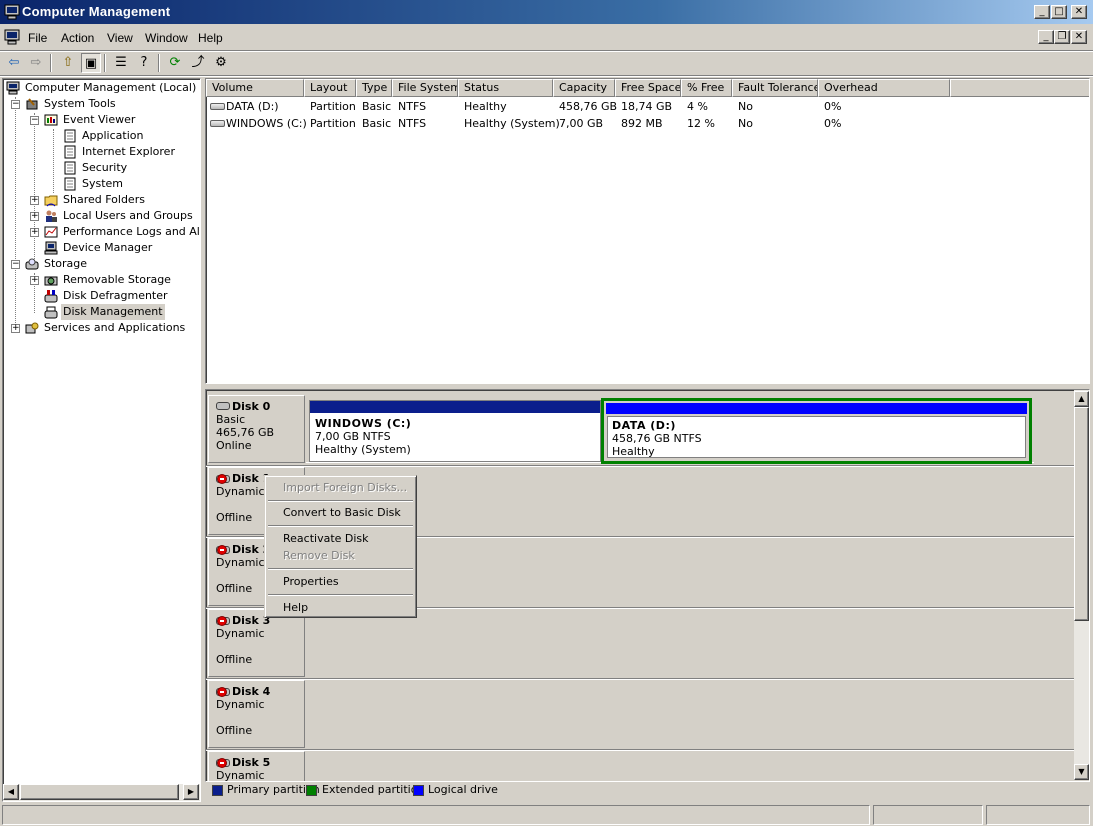 Image resolution: width=1093 pixels, height=826 pixels. What do you see at coordinates (319, 555) in the screenshot?
I see `menu-item-remove-disk: Remove Disk` at bounding box center [319, 555].